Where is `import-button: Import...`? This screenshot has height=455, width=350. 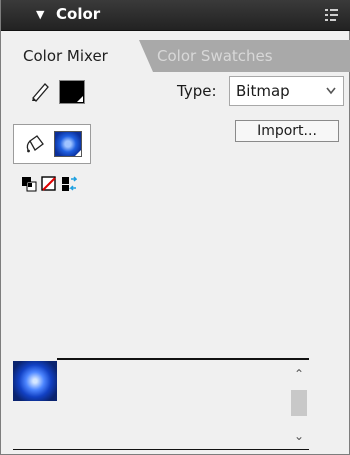 import-button: Import... is located at coordinates (287, 131).